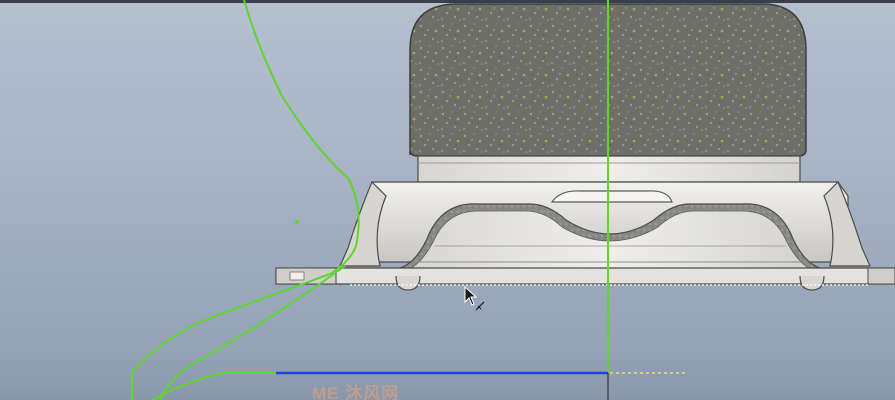  I want to click on arrow-pointer-icon, so click(474, 298).